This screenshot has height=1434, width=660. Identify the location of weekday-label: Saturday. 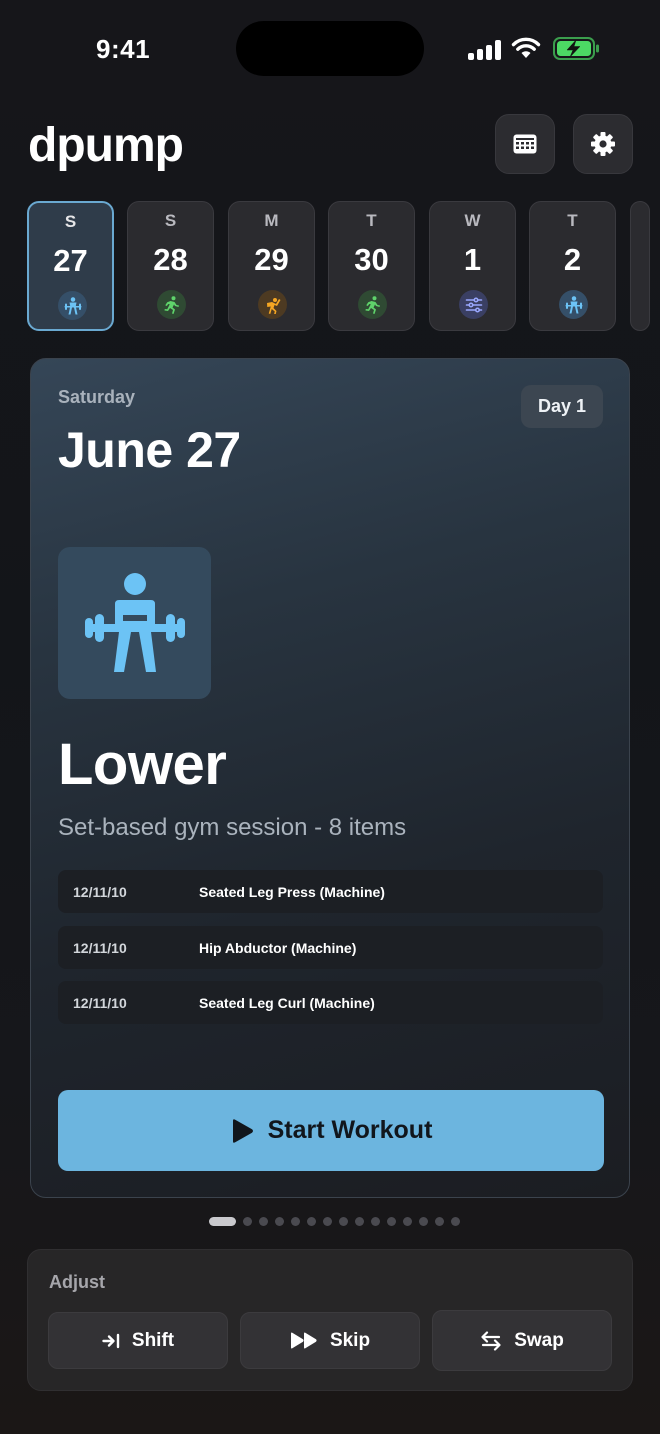
(97, 397).